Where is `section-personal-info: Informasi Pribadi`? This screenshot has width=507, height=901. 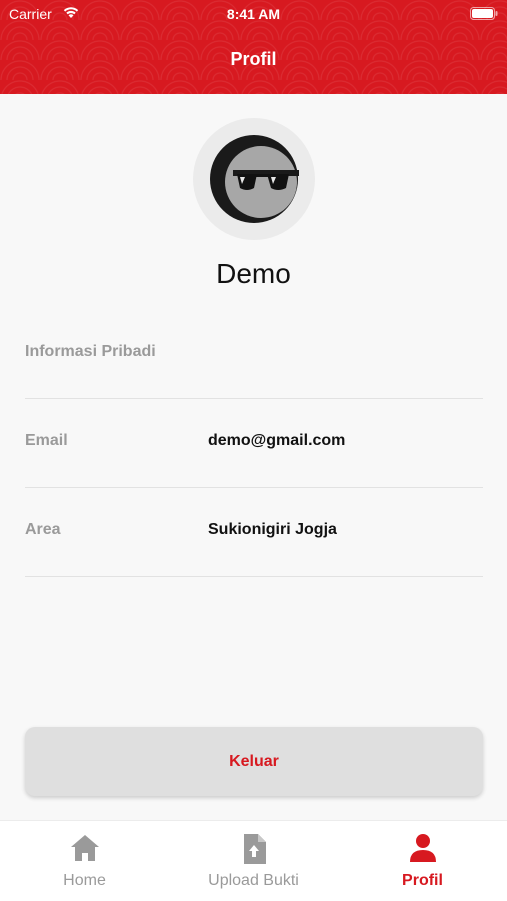
section-personal-info: Informasi Pribadi is located at coordinates (254, 354).